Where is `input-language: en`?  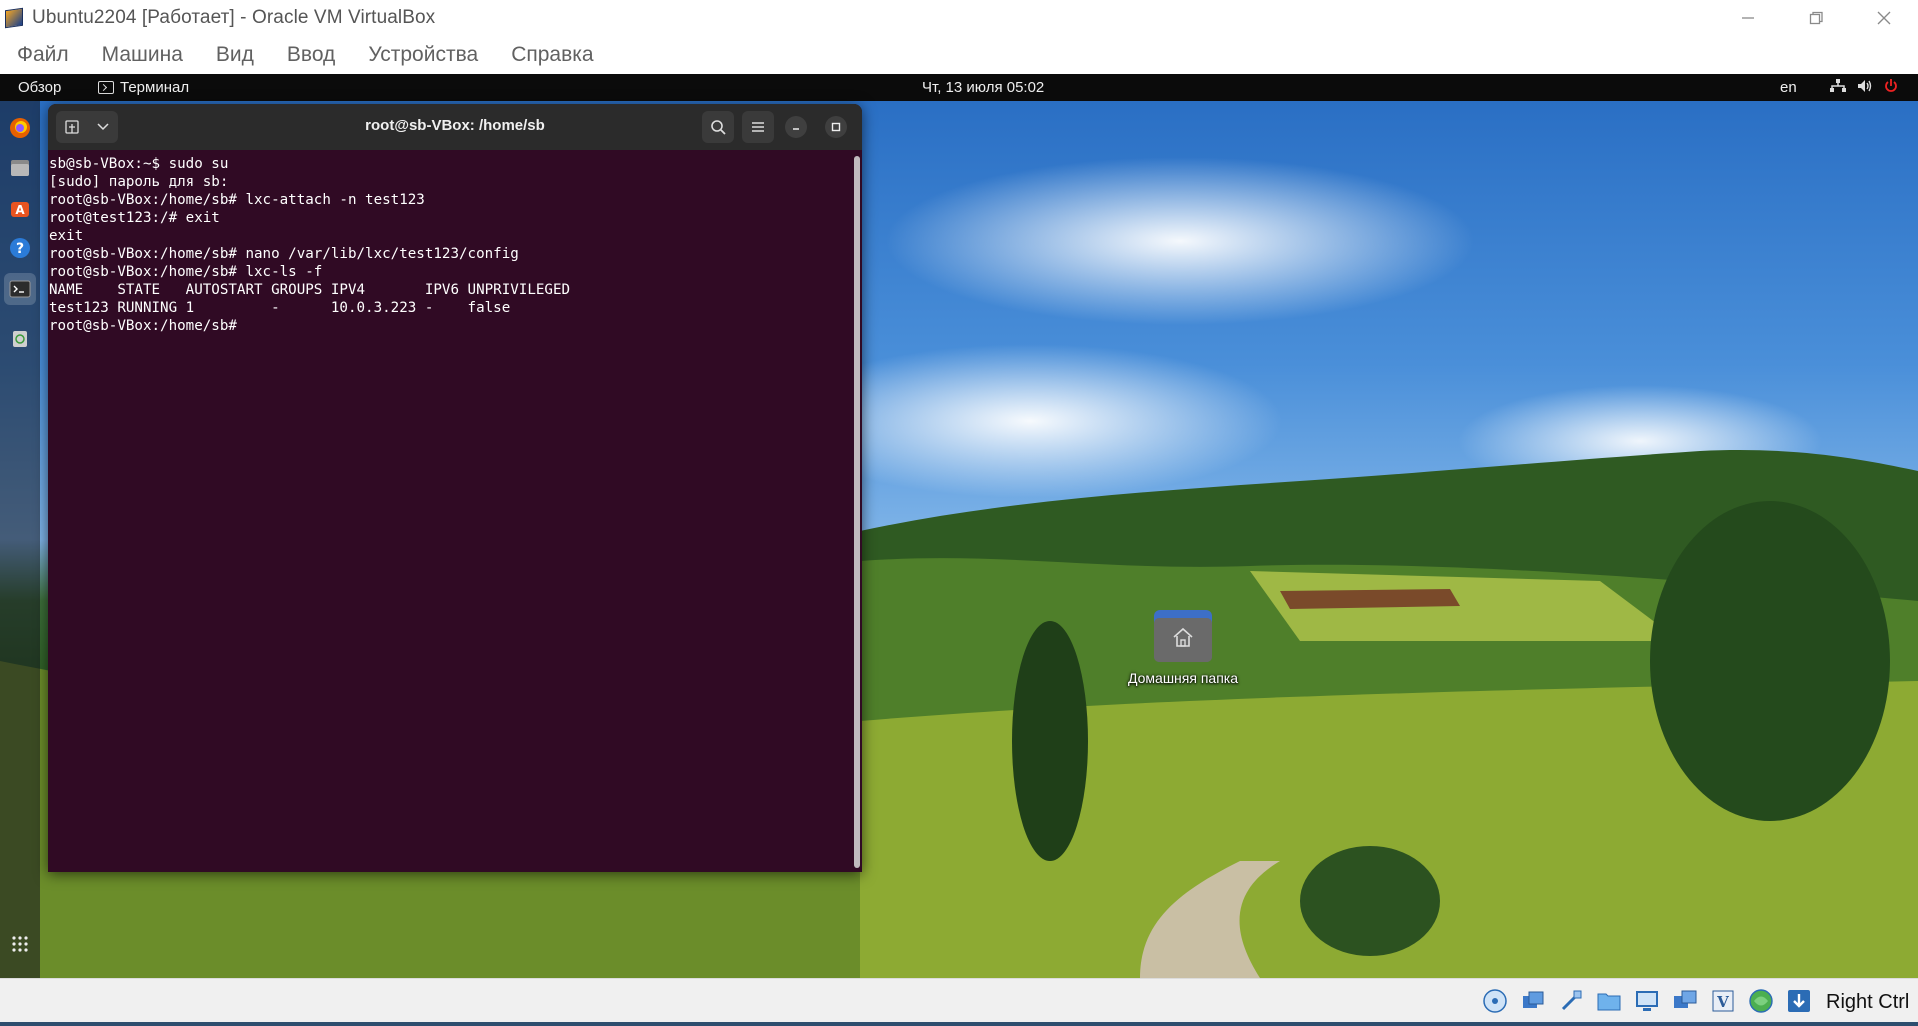 input-language: en is located at coordinates (1788, 87).